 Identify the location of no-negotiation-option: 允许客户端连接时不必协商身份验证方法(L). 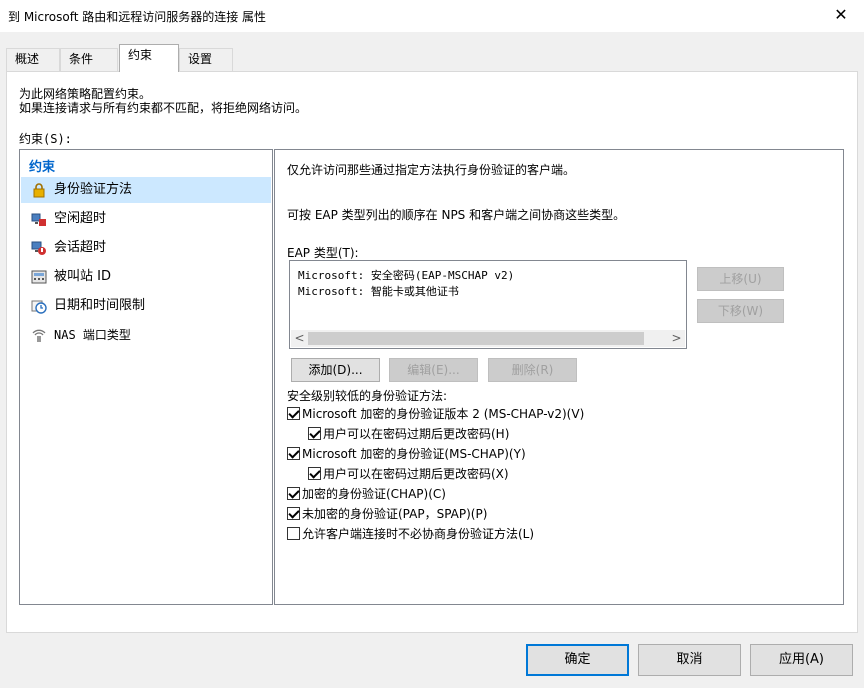
(410, 534).